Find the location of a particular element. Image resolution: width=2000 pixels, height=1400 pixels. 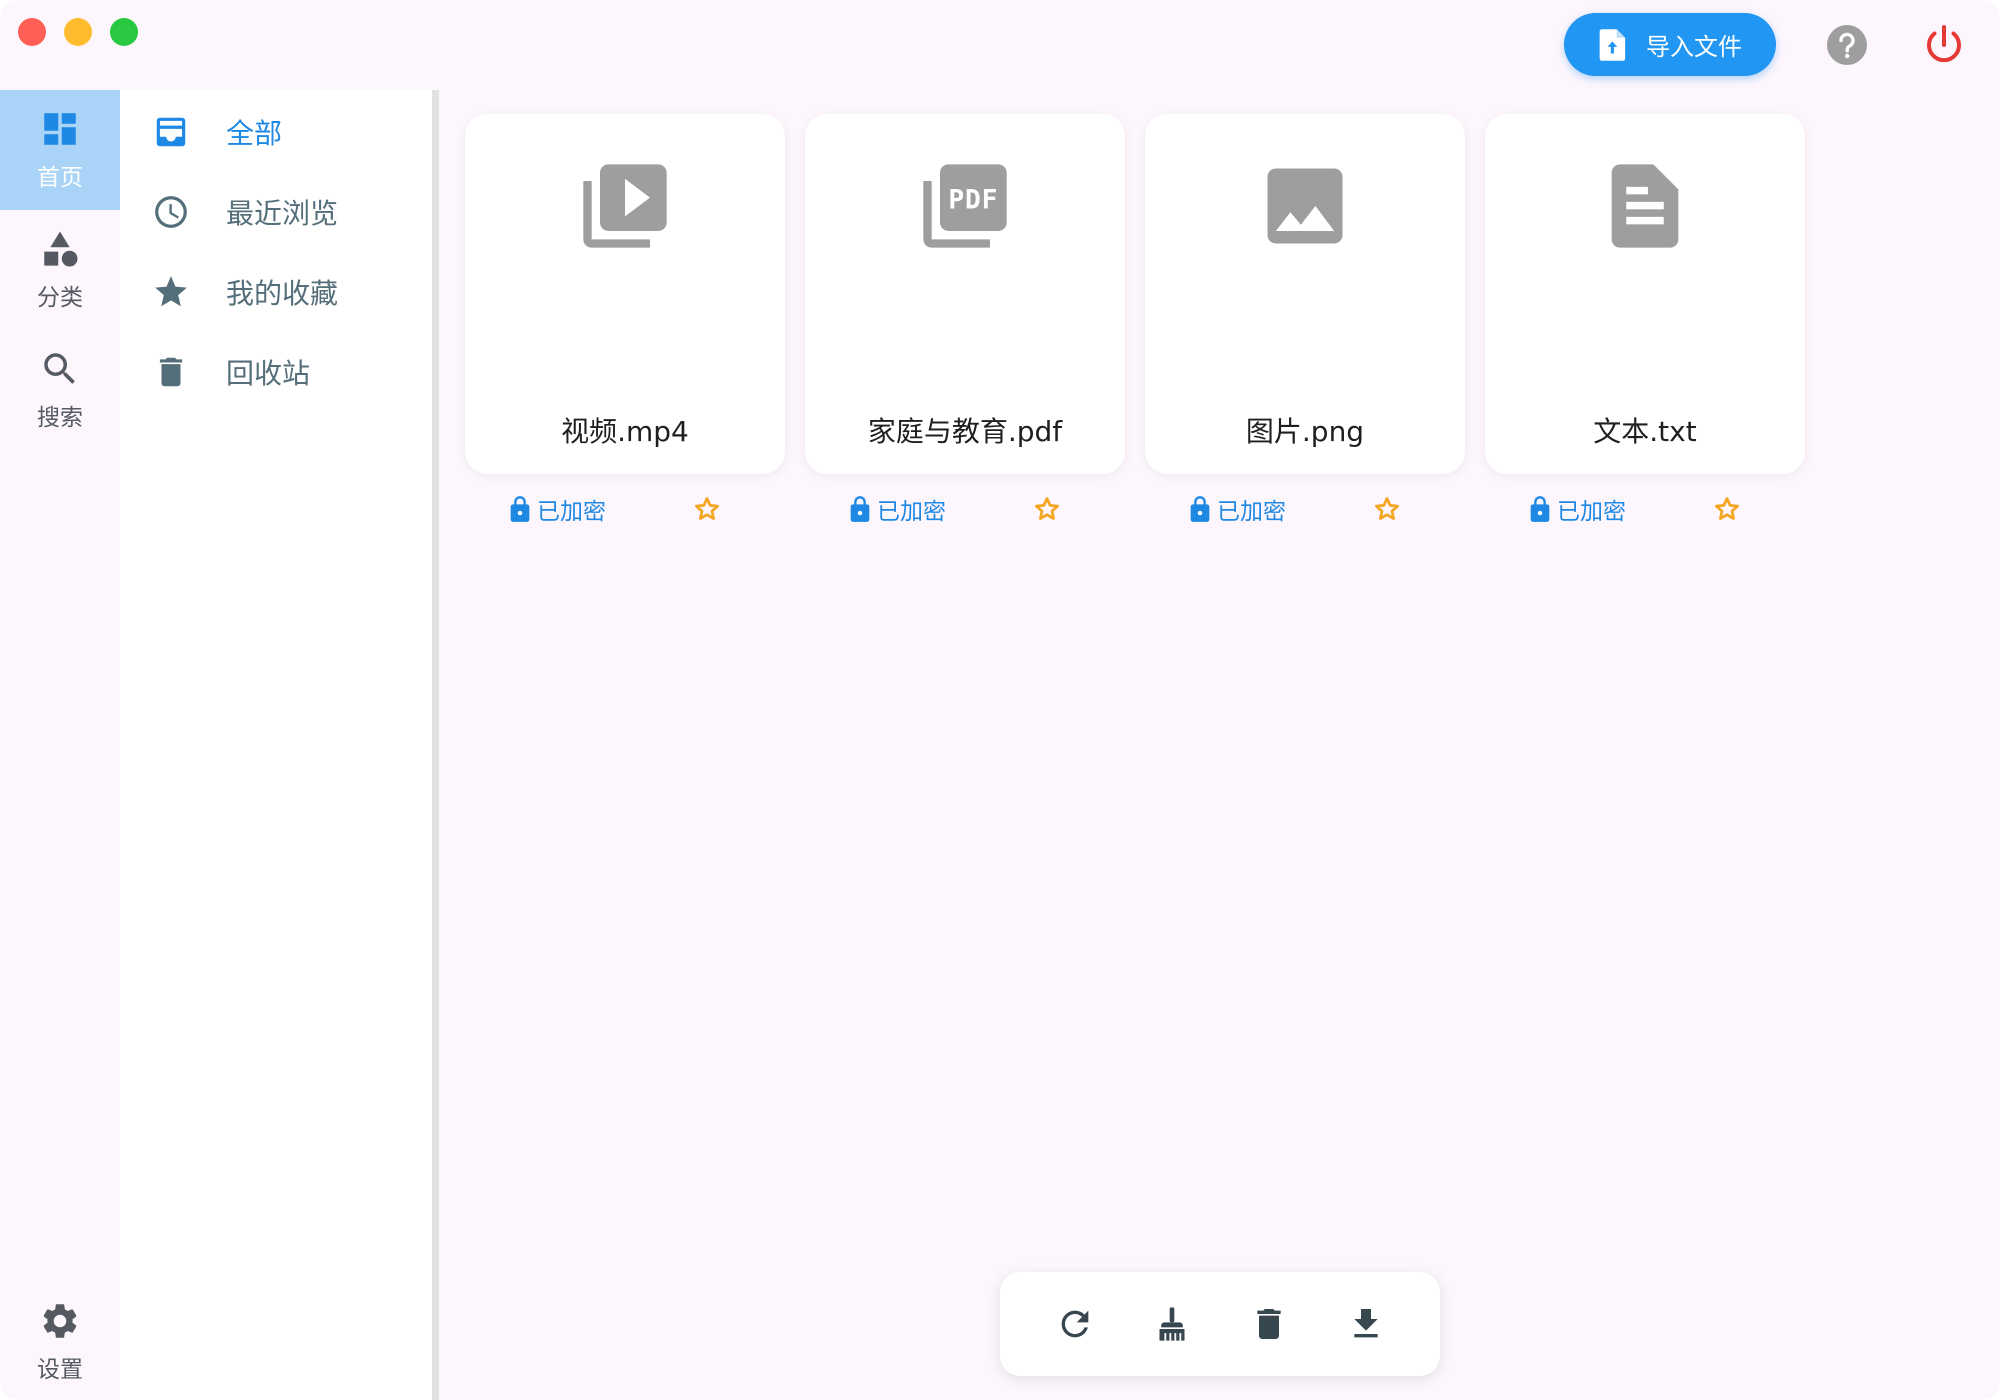

subnav-item-recent: 最近浏览 is located at coordinates (245, 212).